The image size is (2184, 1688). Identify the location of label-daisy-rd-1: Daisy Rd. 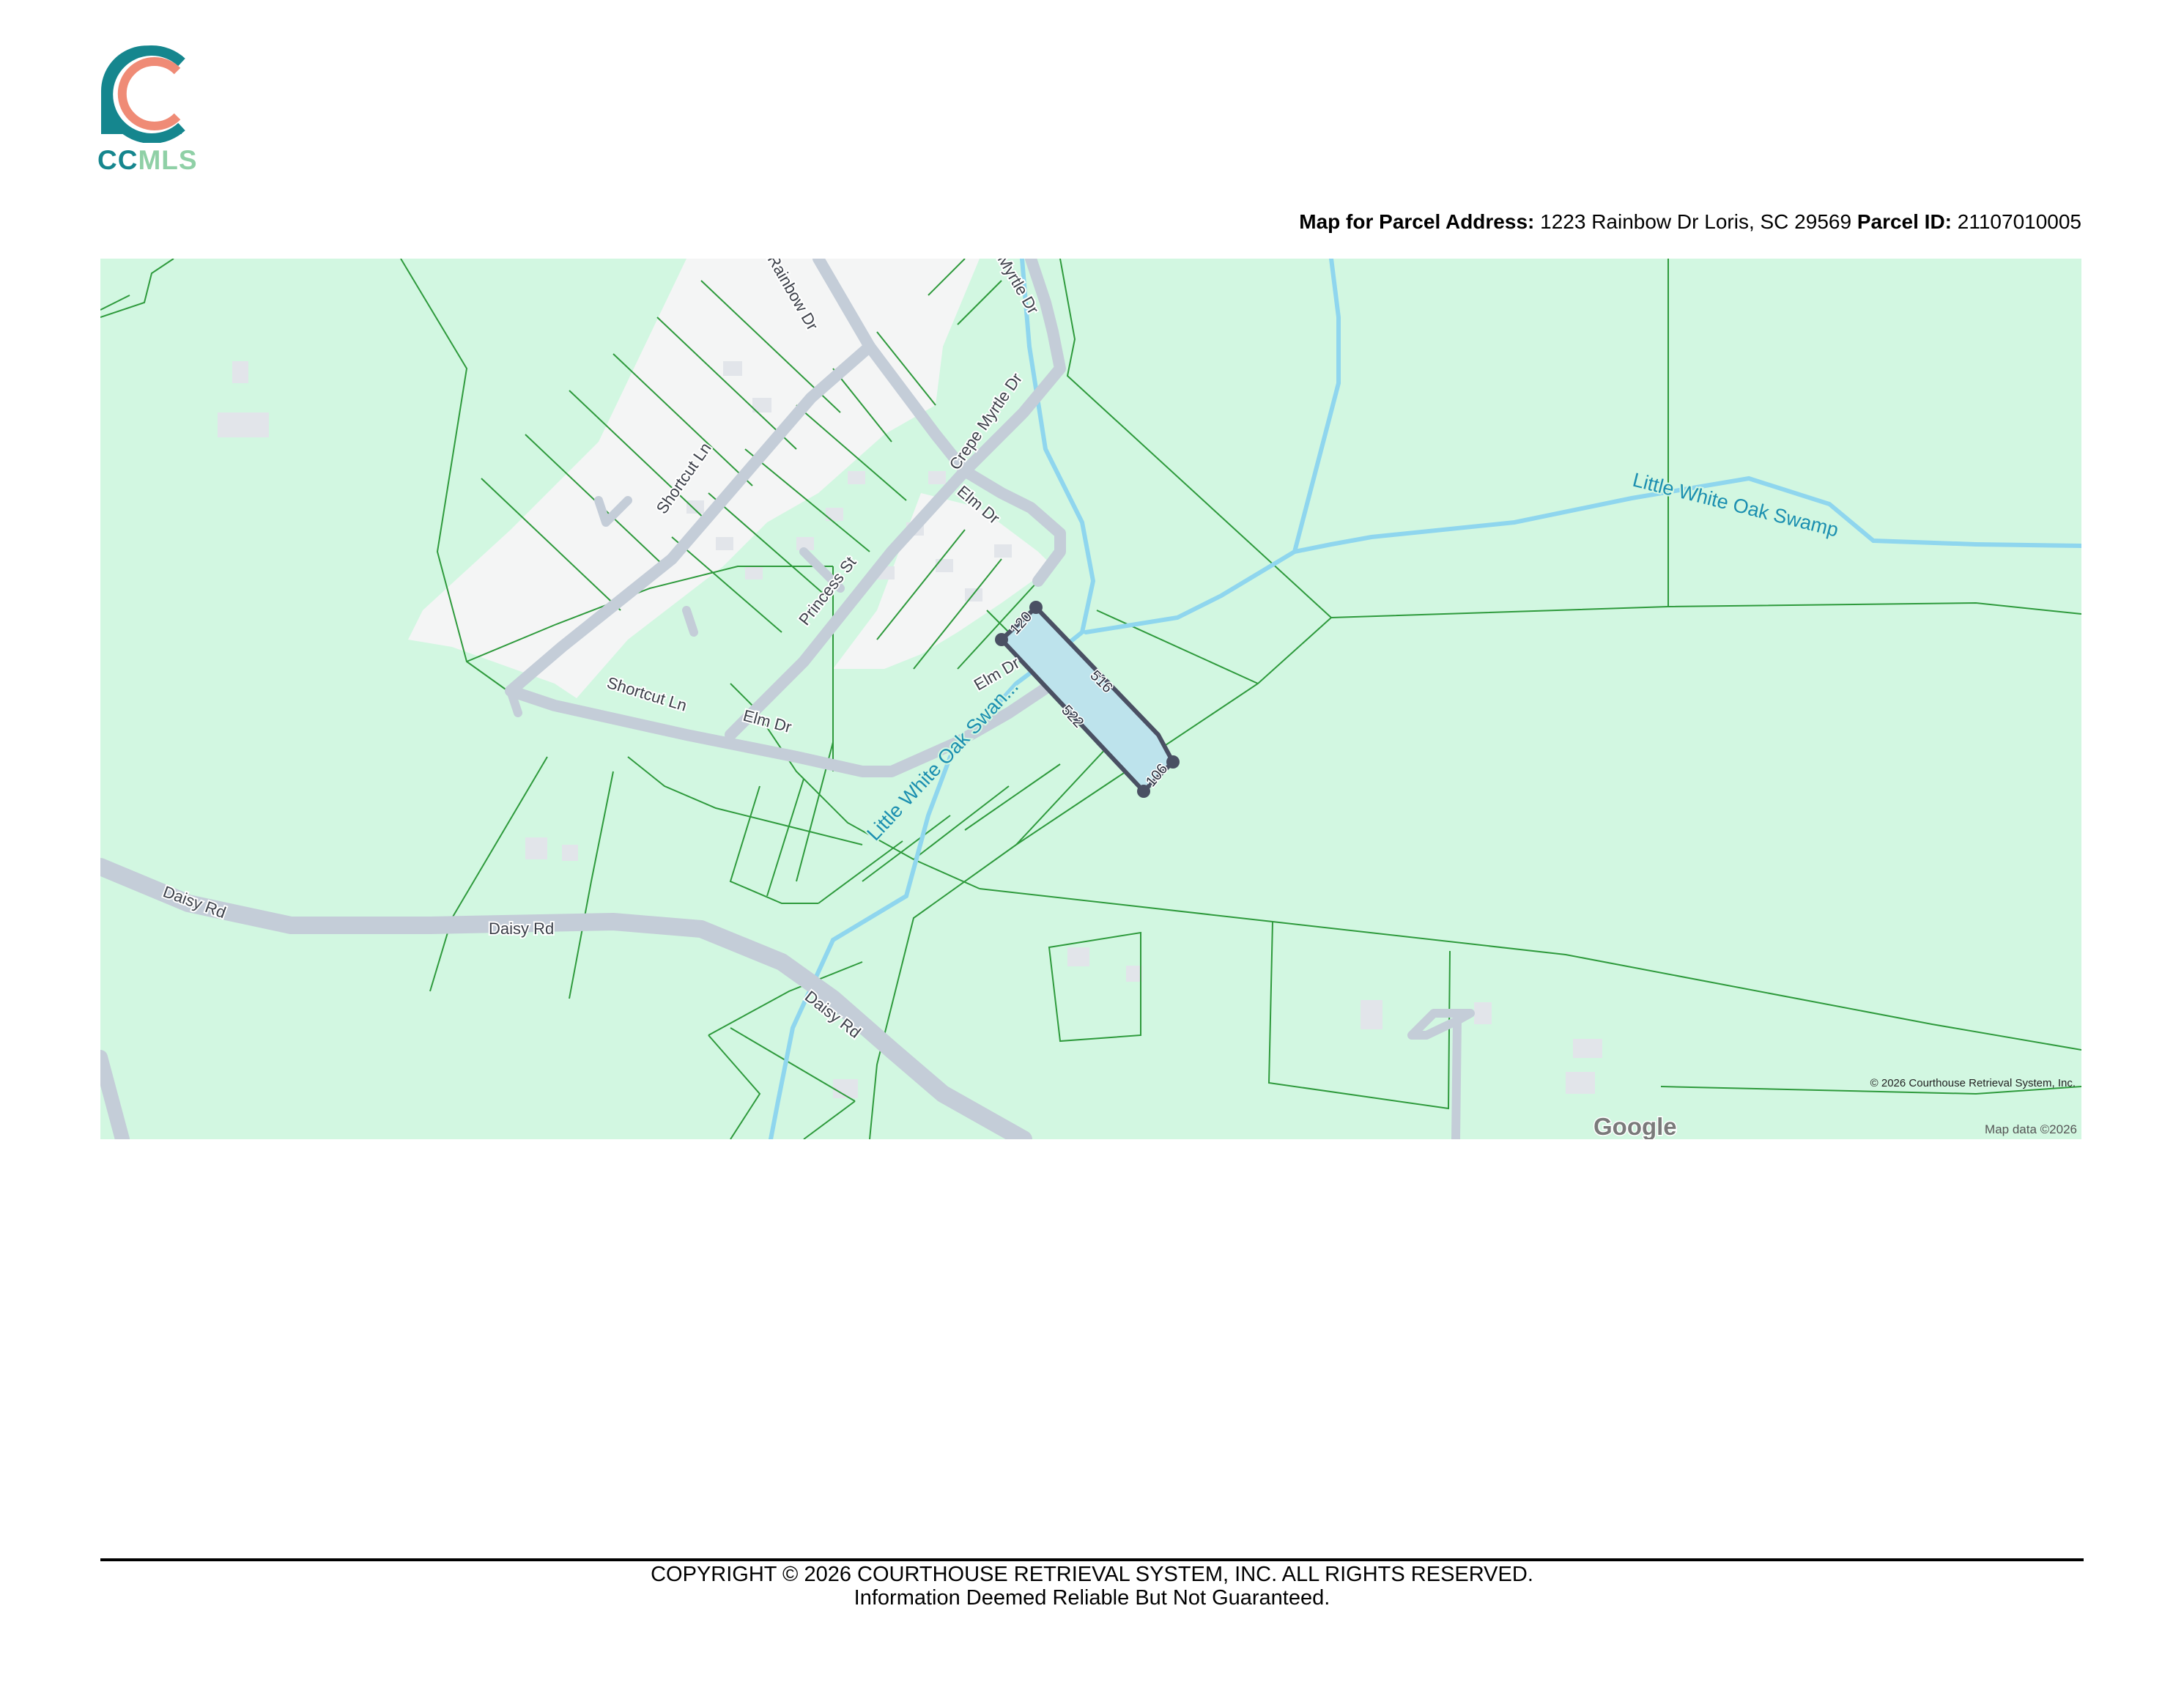
(194, 902).